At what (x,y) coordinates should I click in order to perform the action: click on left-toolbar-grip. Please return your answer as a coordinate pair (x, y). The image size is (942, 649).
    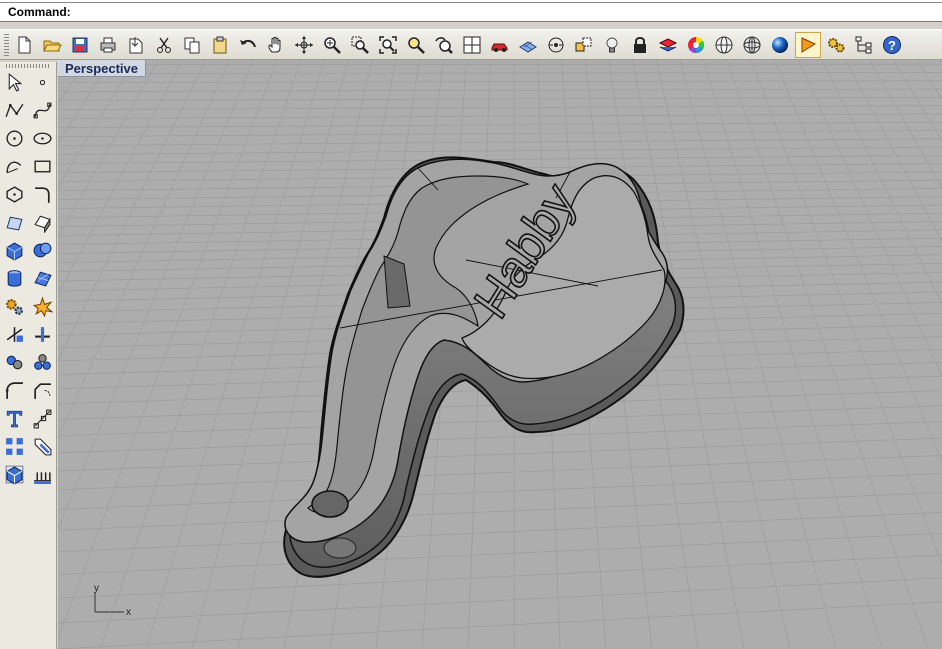
    Looking at the image, I should click on (28, 66).